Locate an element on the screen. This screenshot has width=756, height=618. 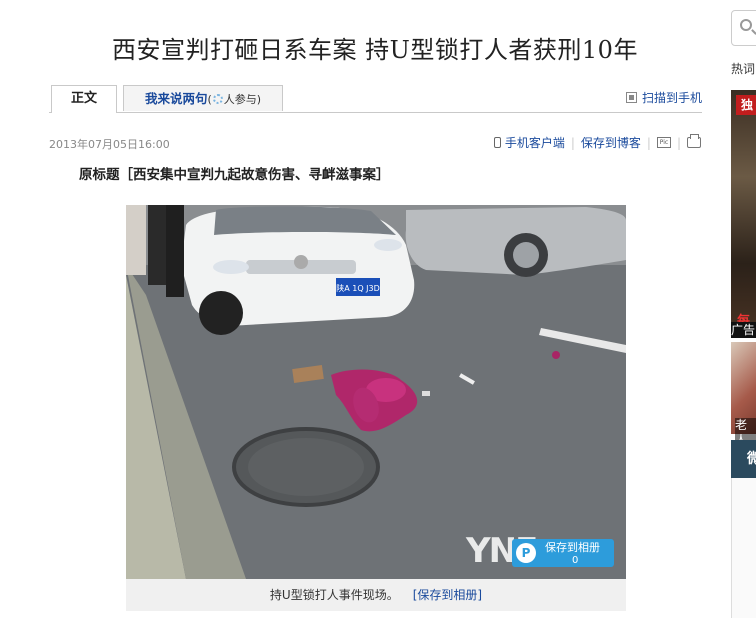
search-input is located at coordinates (743, 28).